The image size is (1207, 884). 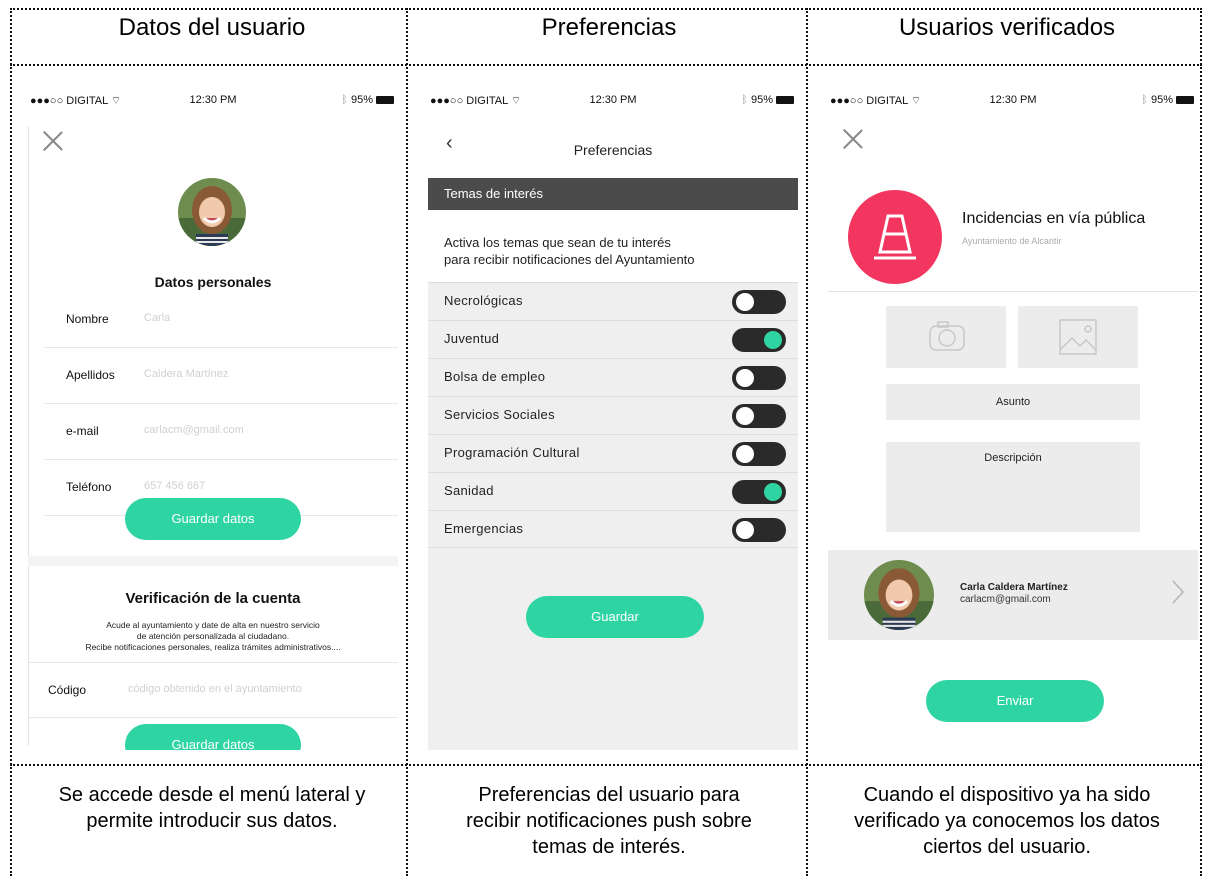 I want to click on verified-user-card: Carla Caldera Martínez carlacm@gmail.com, so click(x=1013, y=595).